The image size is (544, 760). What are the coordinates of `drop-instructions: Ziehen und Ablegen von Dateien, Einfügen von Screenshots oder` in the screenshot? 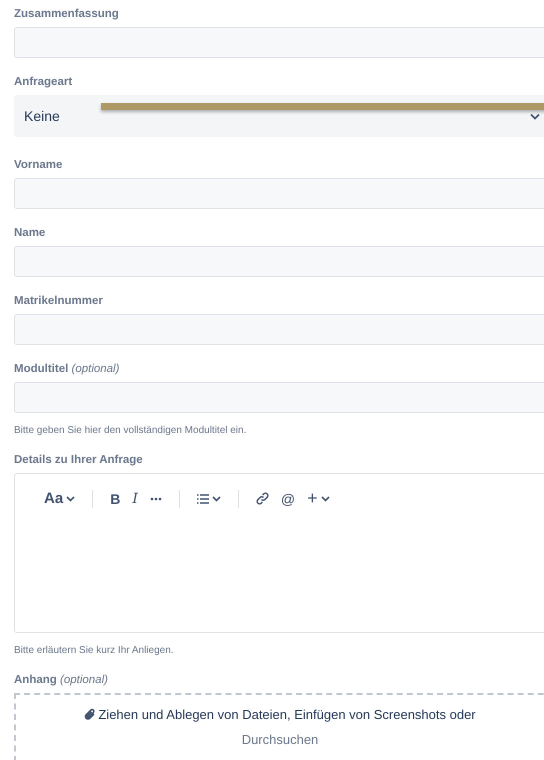 It's located at (287, 714).